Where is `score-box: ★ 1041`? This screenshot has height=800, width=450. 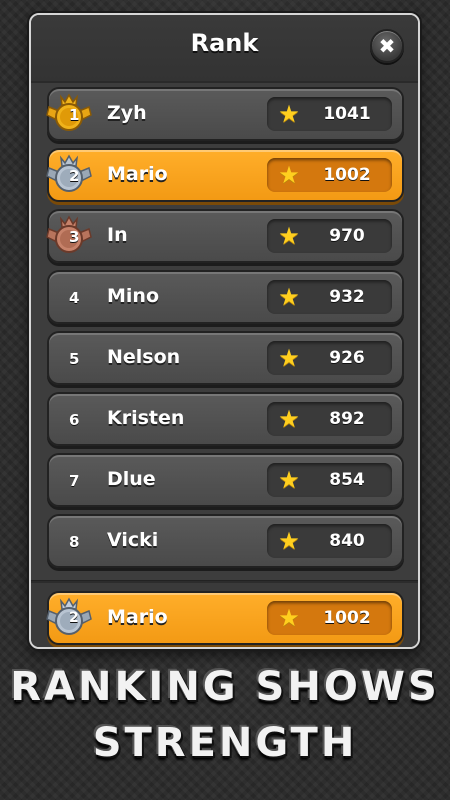
score-box: ★ 1041 is located at coordinates (329, 114).